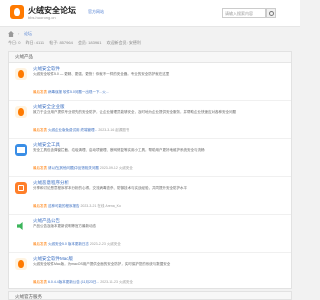 This screenshot has width=320, height=300. What do you see at coordinates (73, 168) in the screenshot?
I see `last-post-link: 请以在[其他问题]中反馈相关问题` at bounding box center [73, 168].